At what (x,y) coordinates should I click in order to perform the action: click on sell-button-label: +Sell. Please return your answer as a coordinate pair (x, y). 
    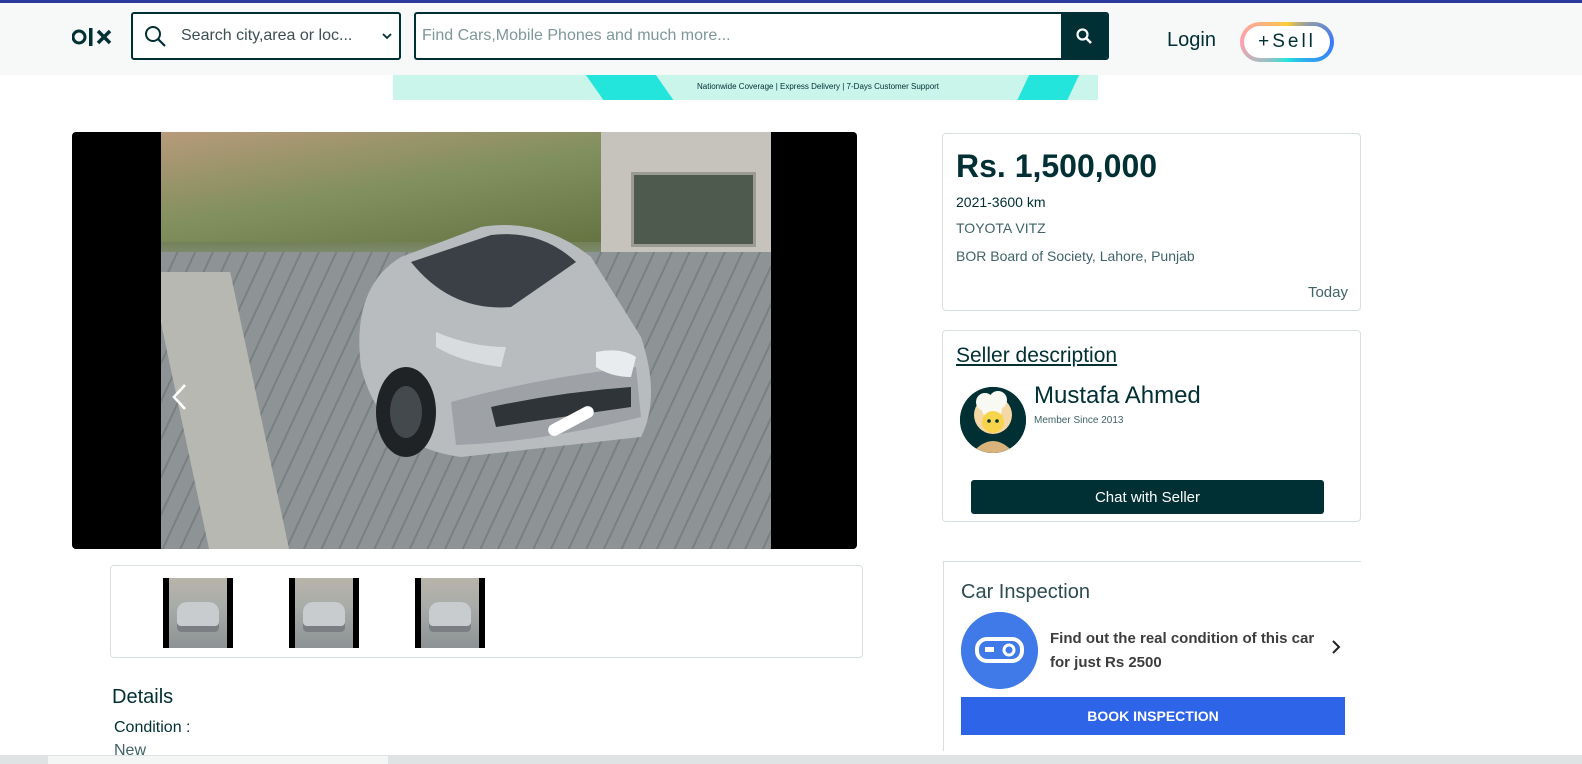
    Looking at the image, I should click on (1287, 42).